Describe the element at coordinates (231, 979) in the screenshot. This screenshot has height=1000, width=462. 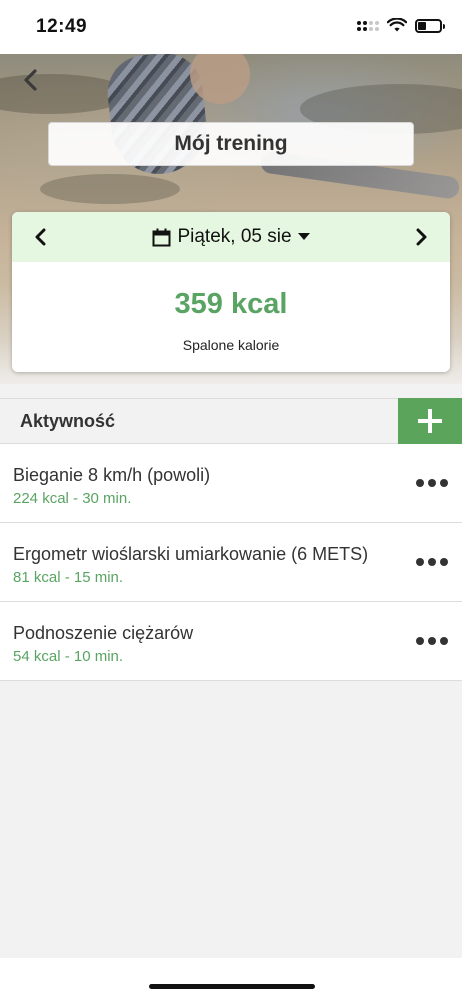
I see `bottom-bar` at that location.